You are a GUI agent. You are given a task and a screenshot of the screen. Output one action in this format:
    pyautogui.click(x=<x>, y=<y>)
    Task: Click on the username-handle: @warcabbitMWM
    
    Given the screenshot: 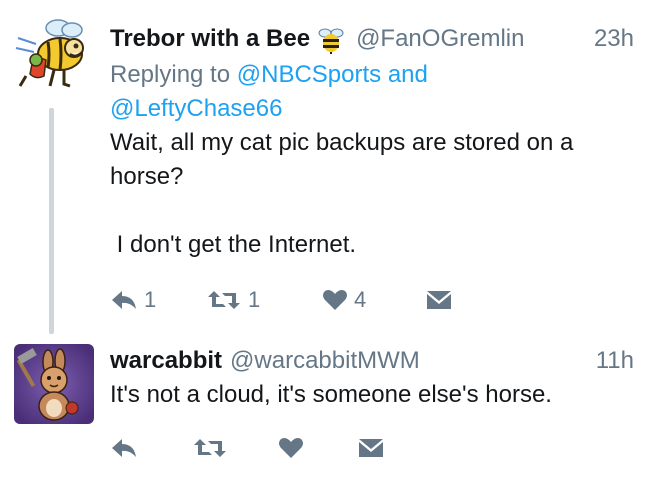 What is the action you would take?
    pyautogui.click(x=325, y=361)
    